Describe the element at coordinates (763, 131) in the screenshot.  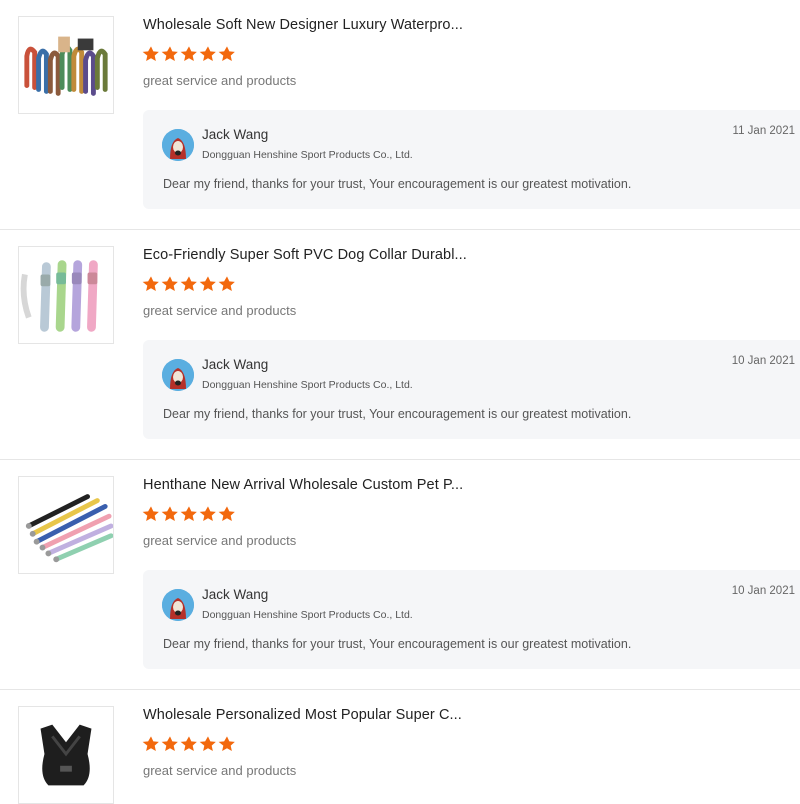
I see `reply-date: 11 Jan 2021` at that location.